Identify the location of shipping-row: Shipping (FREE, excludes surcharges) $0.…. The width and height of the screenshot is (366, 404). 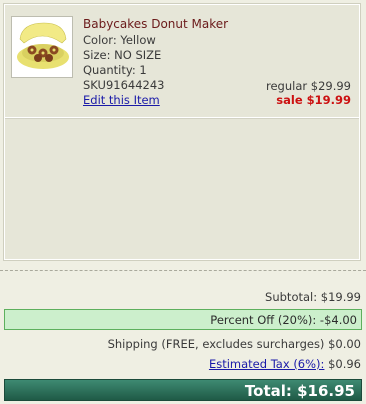
(234, 344).